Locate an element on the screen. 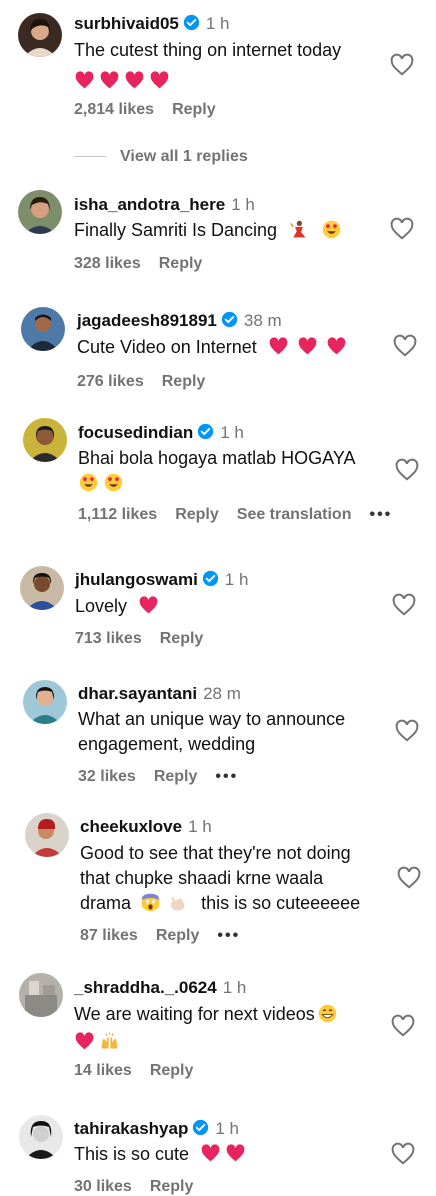 The image size is (436, 1196). likes-count: 30 likes is located at coordinates (103, 1186).